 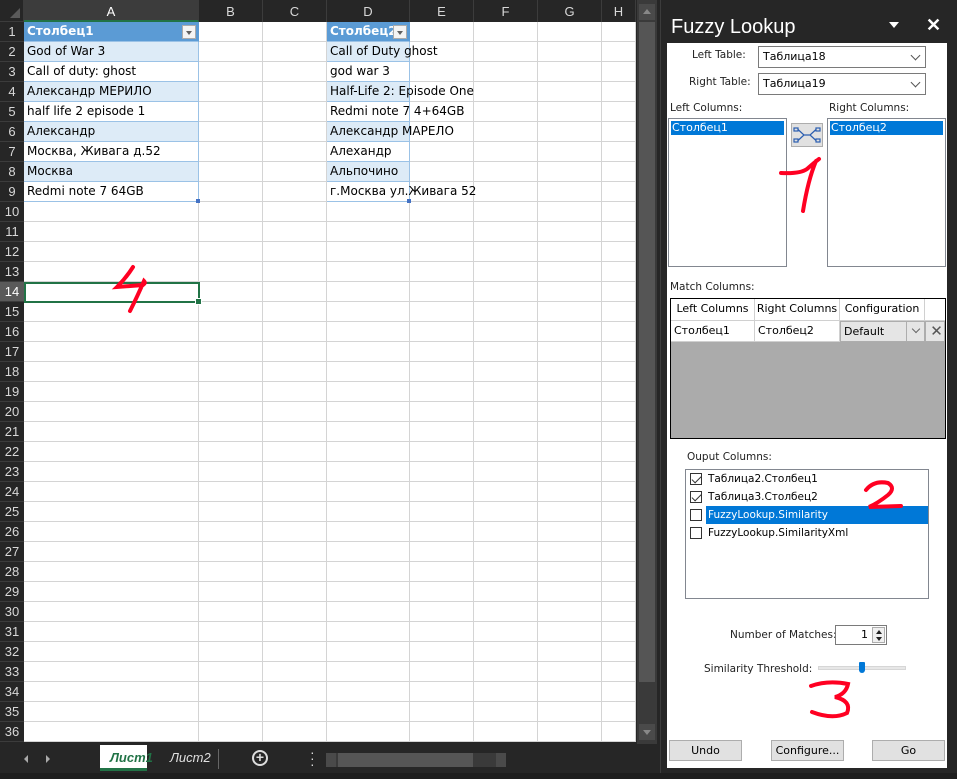 I want to click on cell-A7: Москва, Живага д.52, so click(x=111, y=152).